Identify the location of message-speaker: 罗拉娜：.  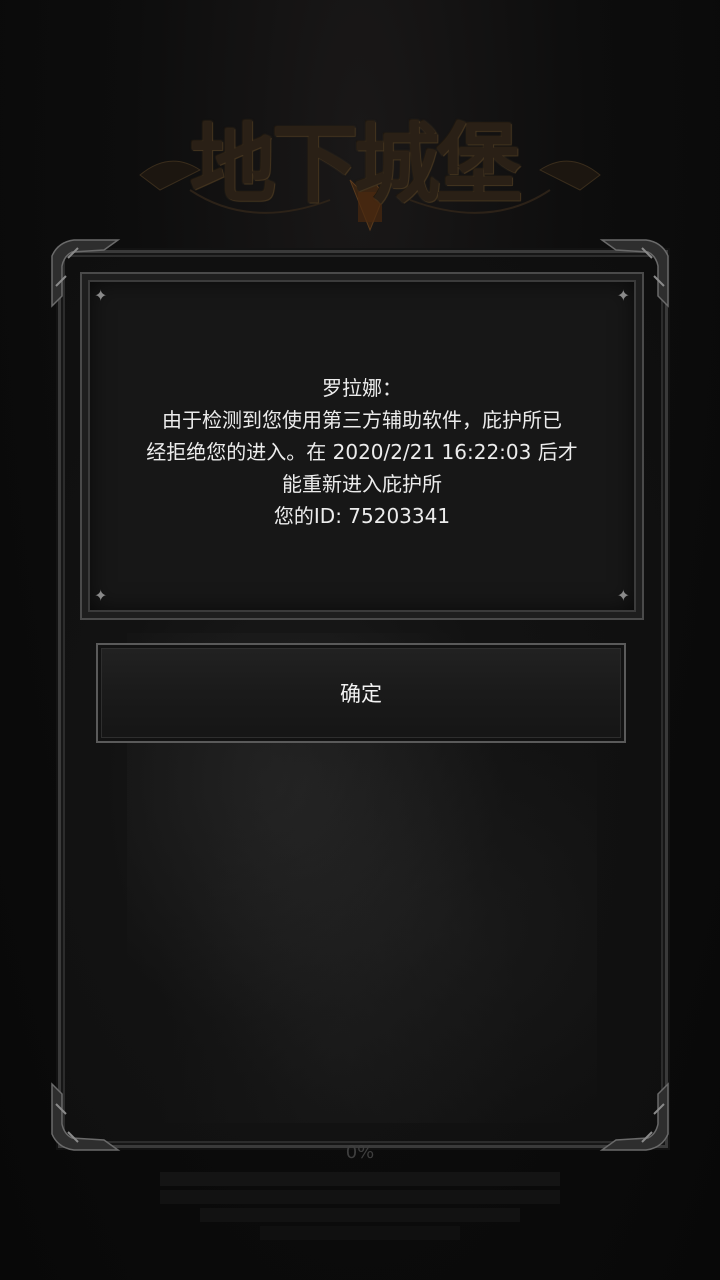
(362, 388).